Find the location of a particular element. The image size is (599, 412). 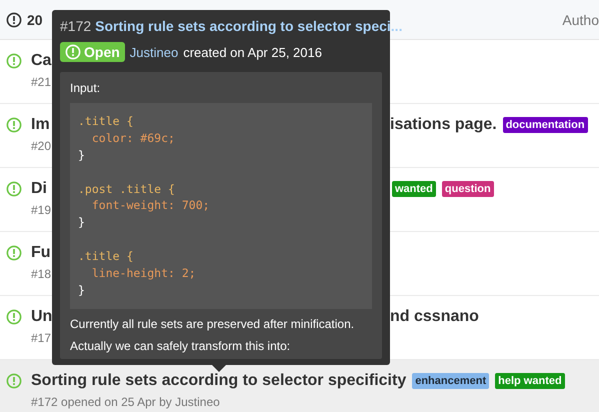

popover-issue-number: #172 is located at coordinates (76, 26).